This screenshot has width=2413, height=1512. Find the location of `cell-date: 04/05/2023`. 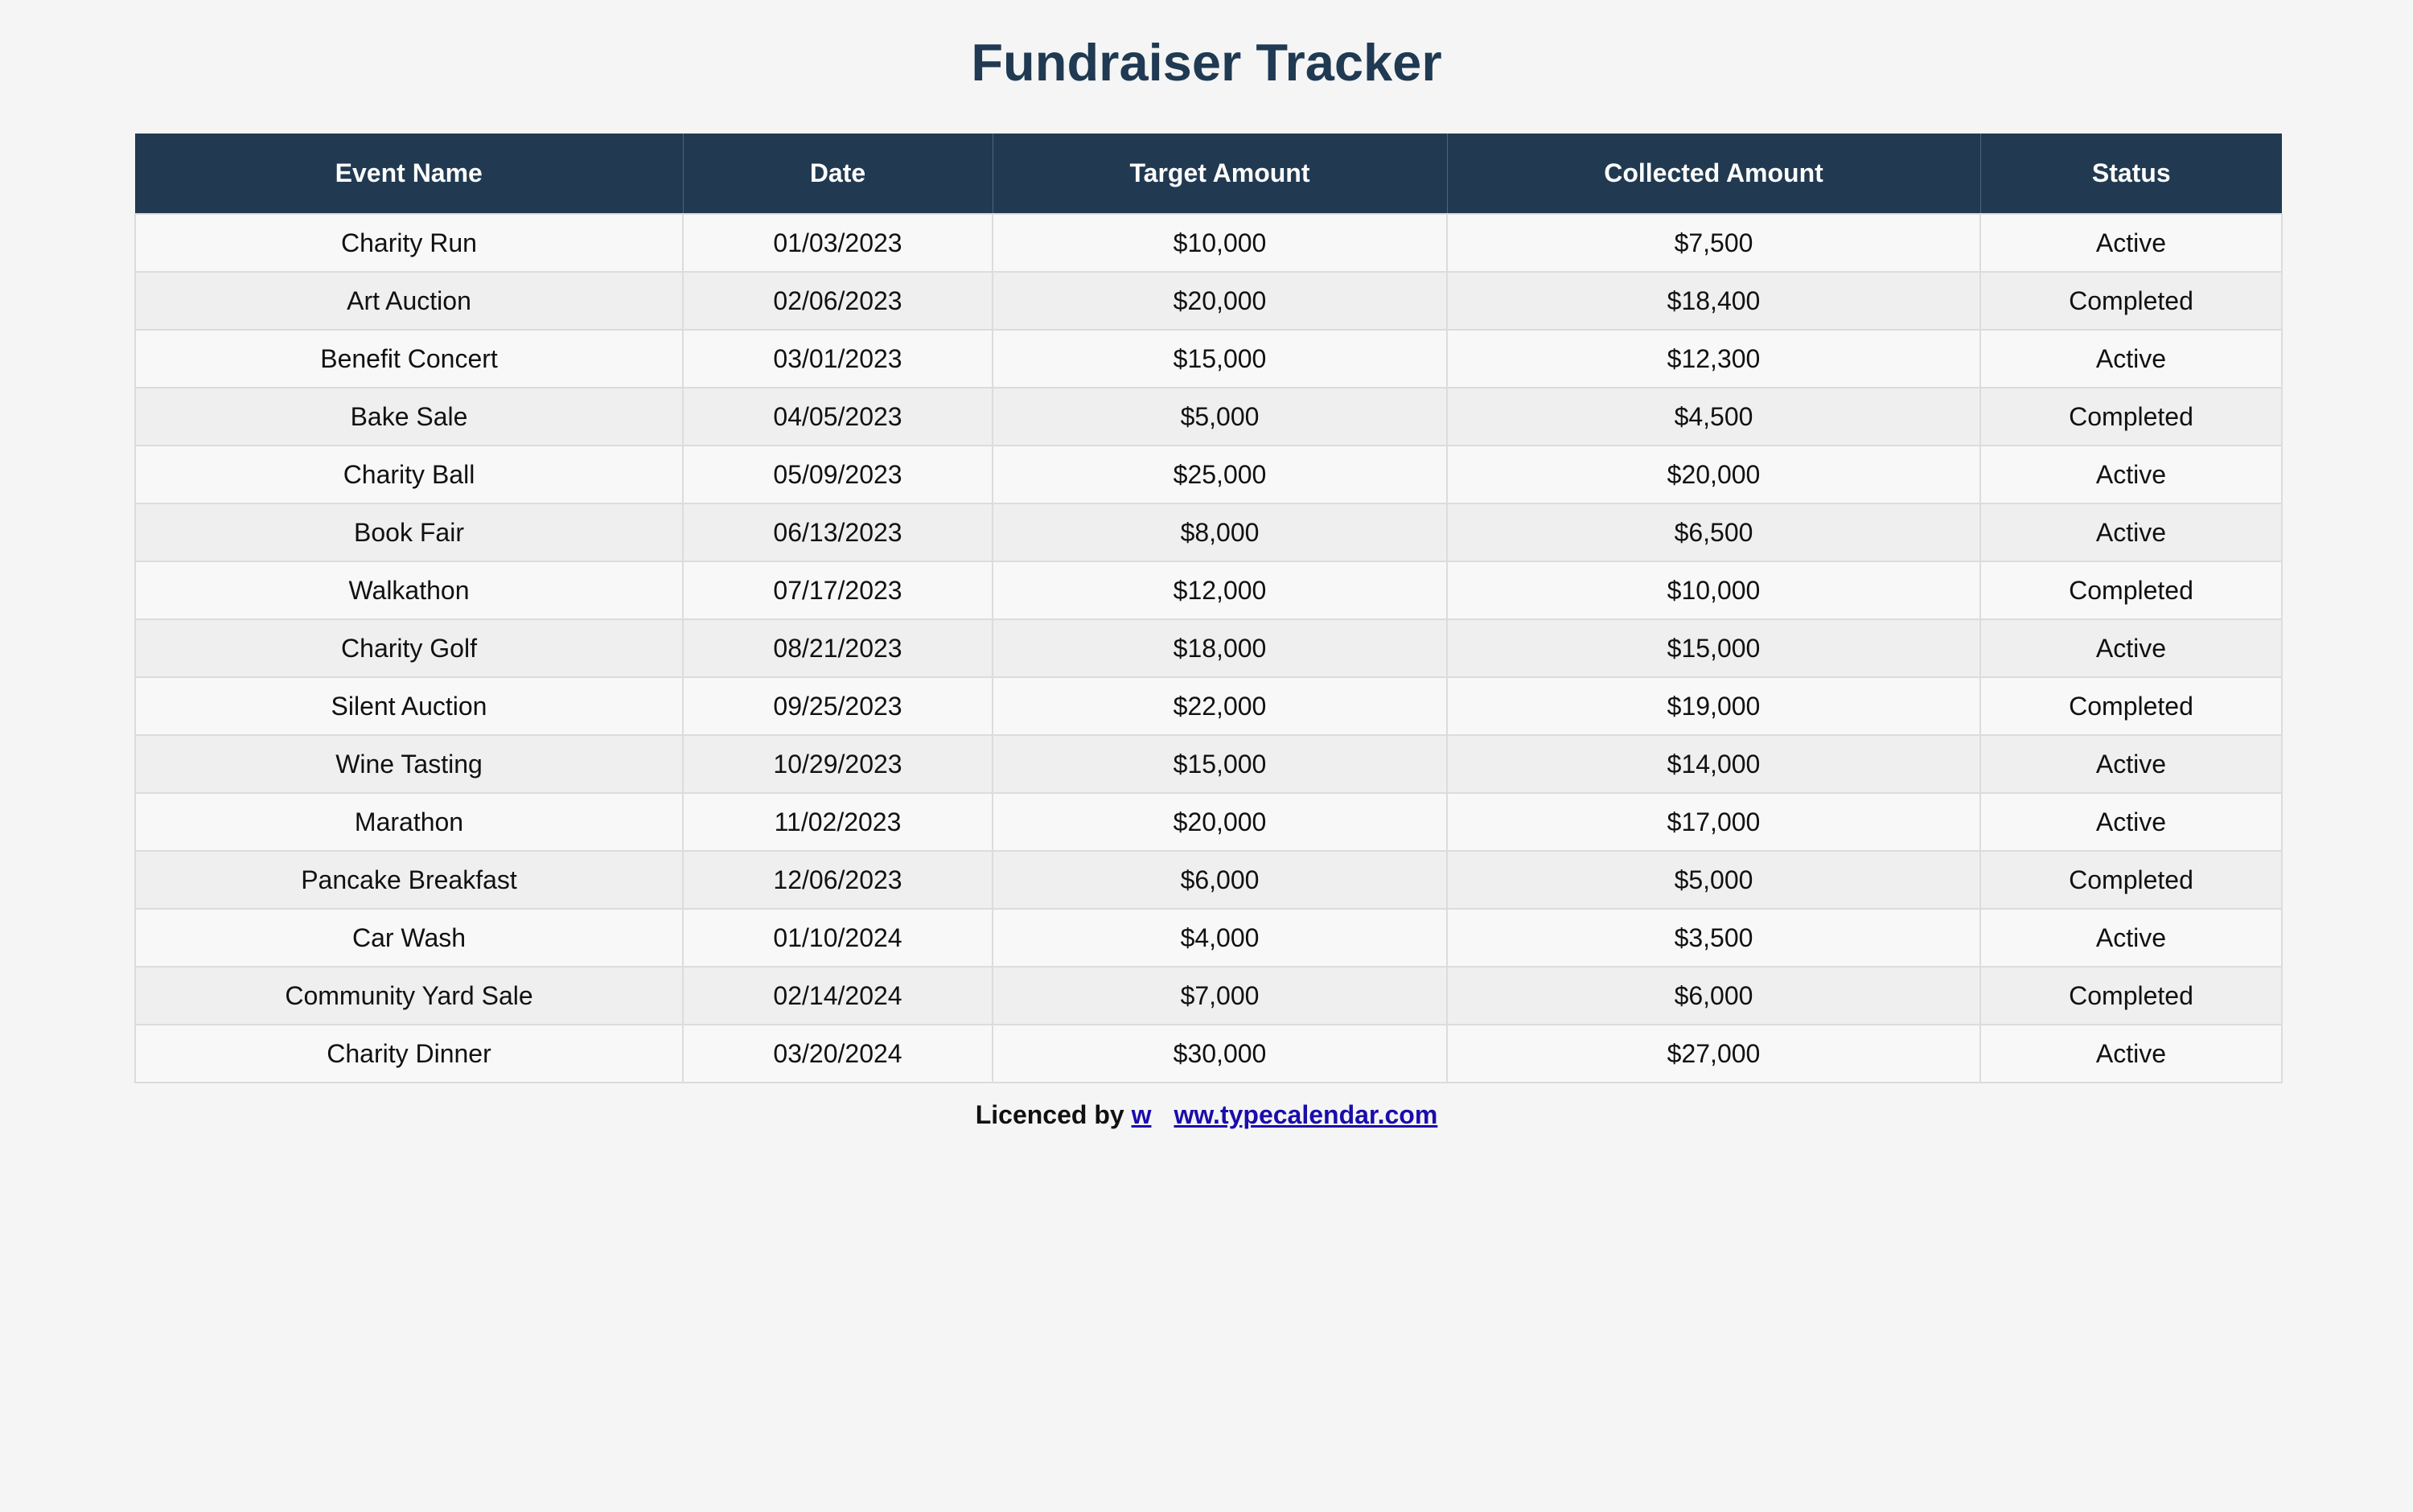

cell-date: 04/05/2023 is located at coordinates (837, 417).